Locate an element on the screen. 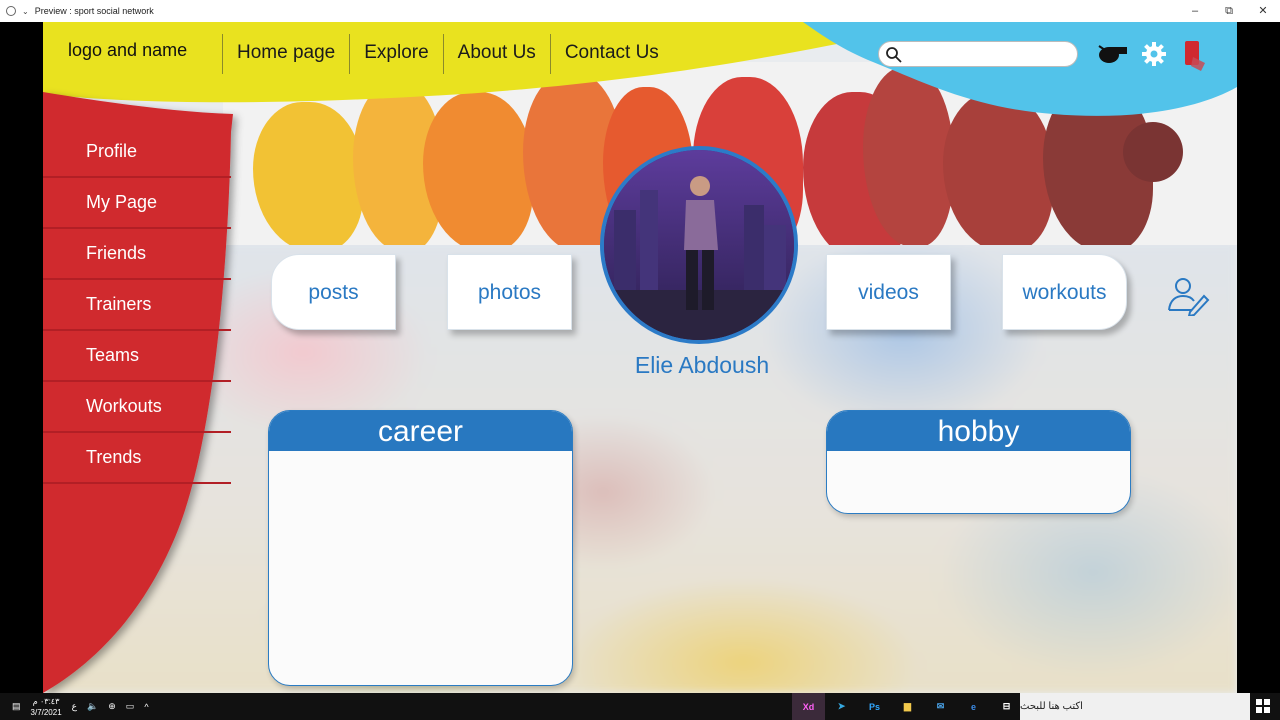 This screenshot has height=720, width=1280. window-title: Preview : sport social network is located at coordinates (94, 11).